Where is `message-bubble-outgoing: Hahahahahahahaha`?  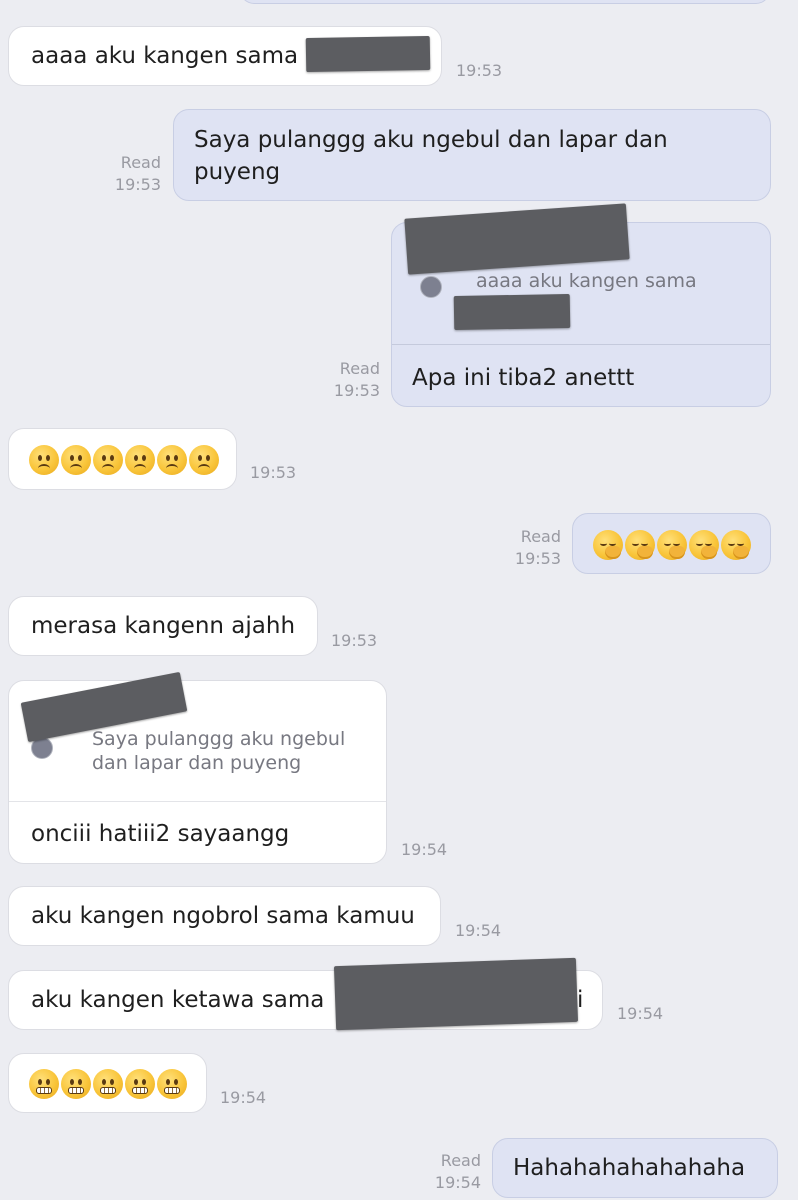 message-bubble-outgoing: Hahahahahahahaha is located at coordinates (635, 1168).